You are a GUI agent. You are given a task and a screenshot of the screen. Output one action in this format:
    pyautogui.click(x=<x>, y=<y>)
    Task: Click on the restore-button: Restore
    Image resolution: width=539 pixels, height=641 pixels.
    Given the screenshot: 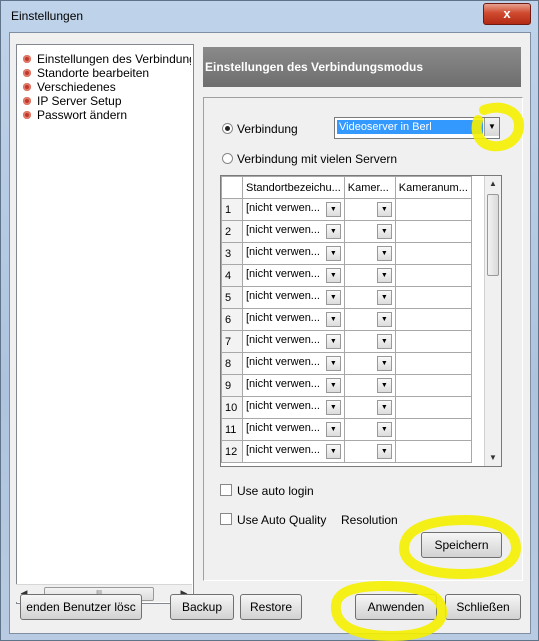 What is the action you would take?
    pyautogui.click(x=271, y=607)
    